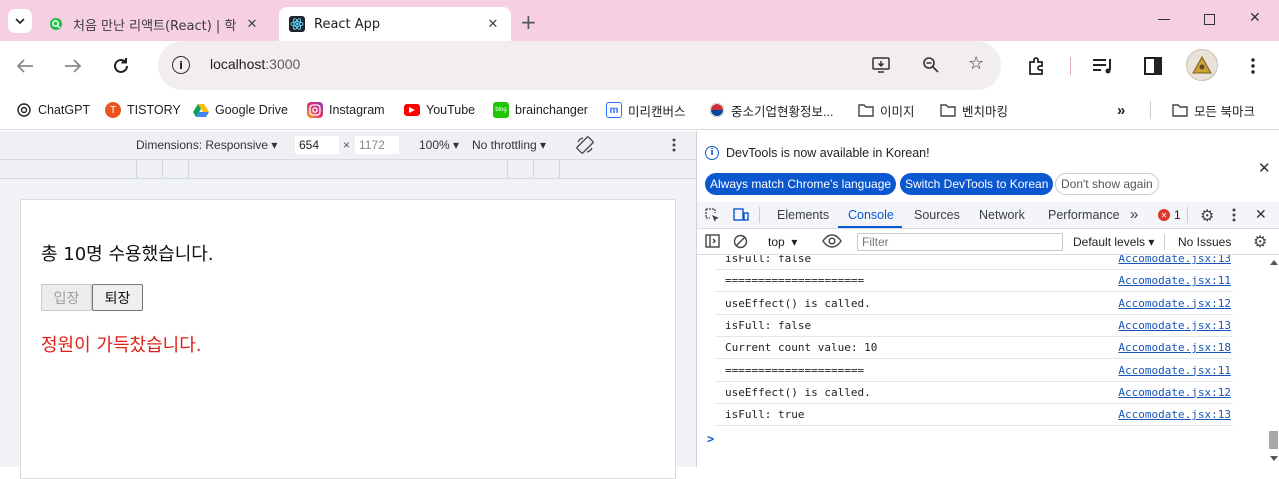  Describe the element at coordinates (1213, 110) in the screenshot. I see `all-bookmarks-folder: 모든 북마크` at that location.